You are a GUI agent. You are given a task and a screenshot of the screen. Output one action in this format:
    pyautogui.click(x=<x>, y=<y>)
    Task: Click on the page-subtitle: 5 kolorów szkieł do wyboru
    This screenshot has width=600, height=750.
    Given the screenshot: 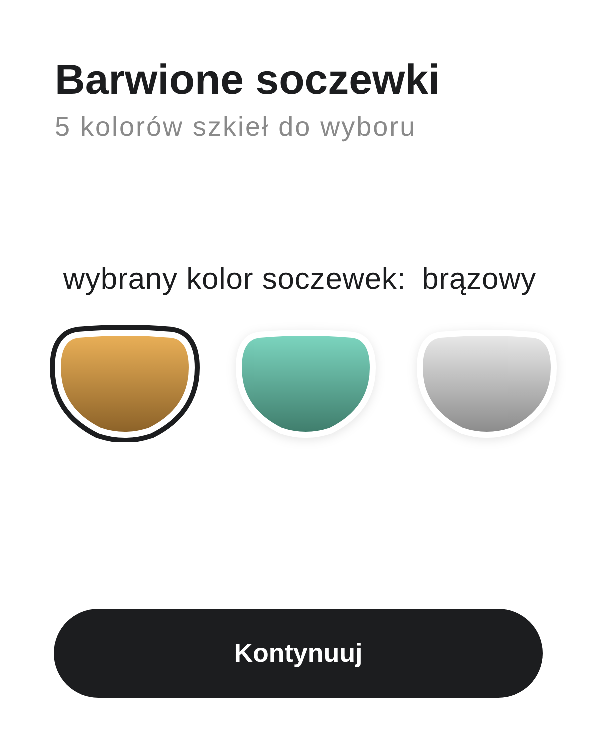 What is the action you would take?
    pyautogui.click(x=236, y=127)
    